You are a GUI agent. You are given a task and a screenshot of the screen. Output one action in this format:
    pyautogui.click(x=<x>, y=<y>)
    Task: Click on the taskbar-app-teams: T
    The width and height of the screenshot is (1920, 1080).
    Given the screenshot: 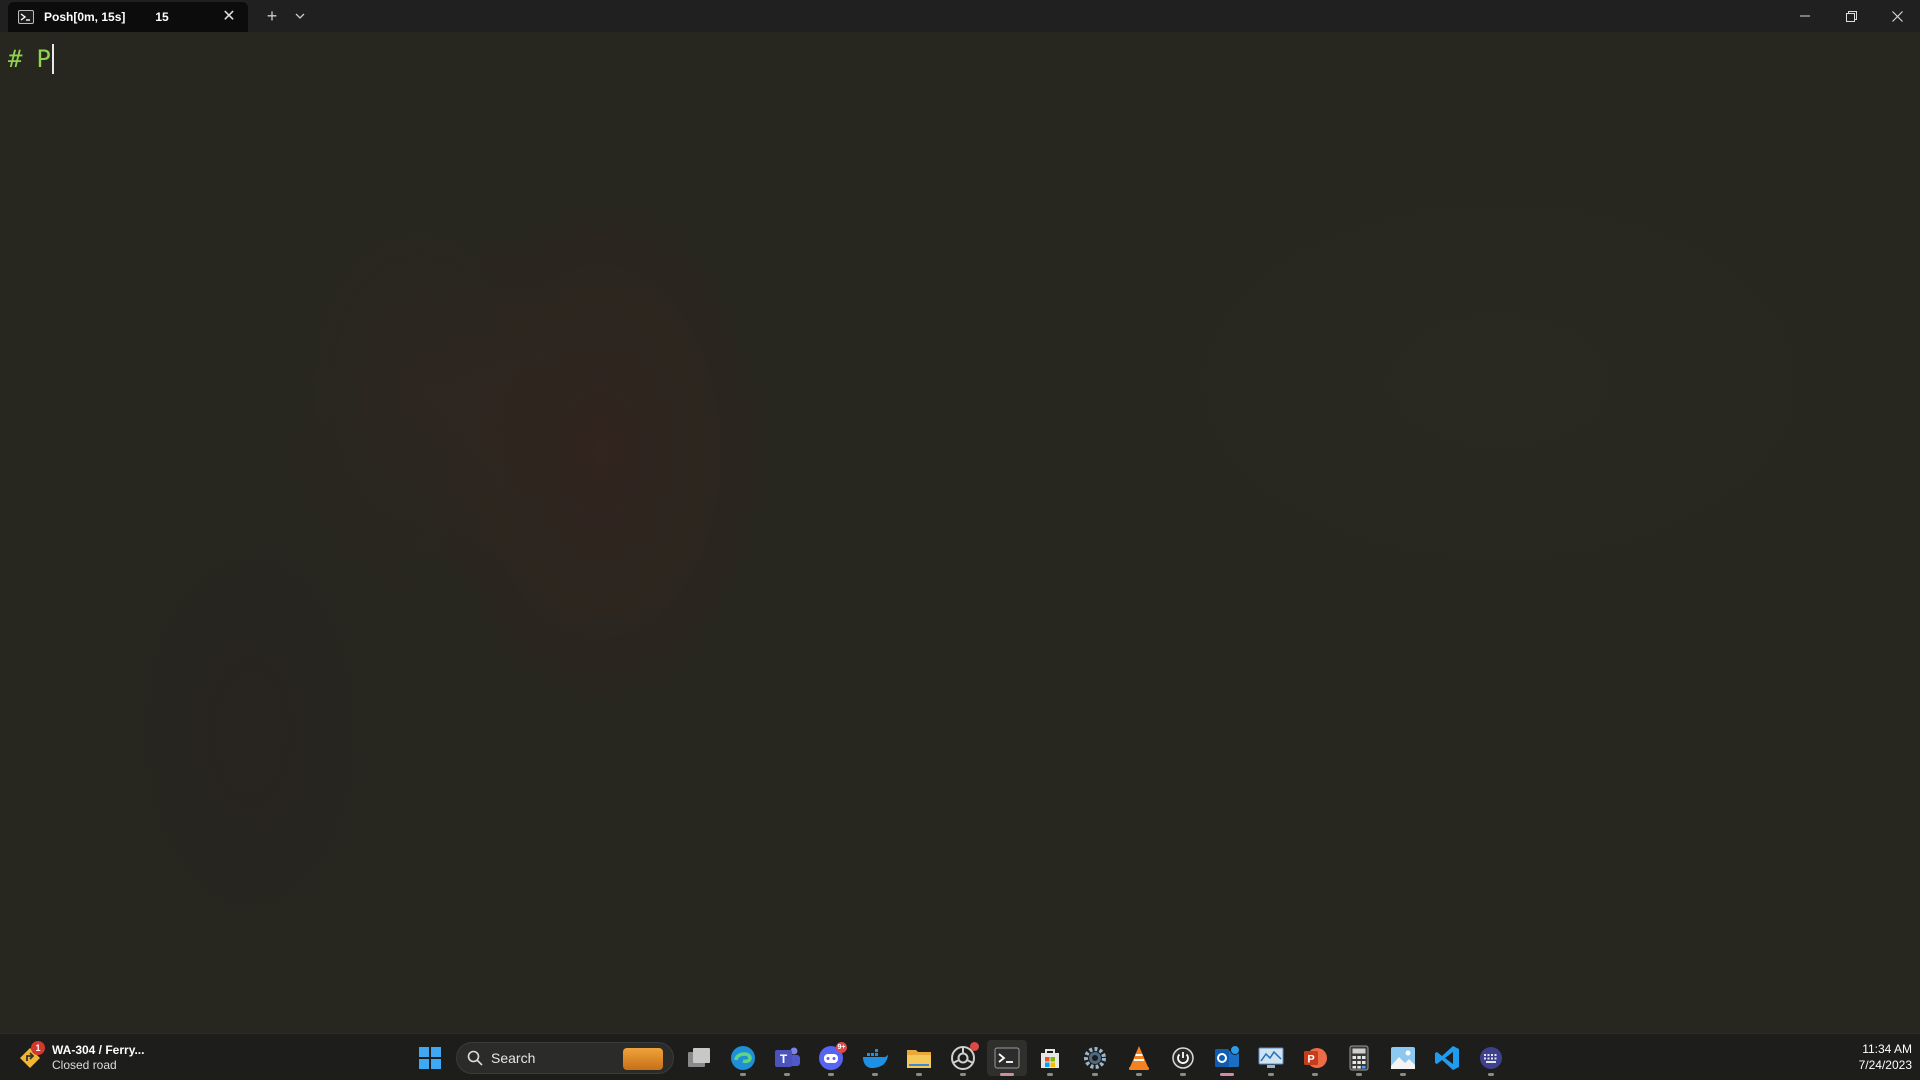 What is the action you would take?
    pyautogui.click(x=787, y=1058)
    